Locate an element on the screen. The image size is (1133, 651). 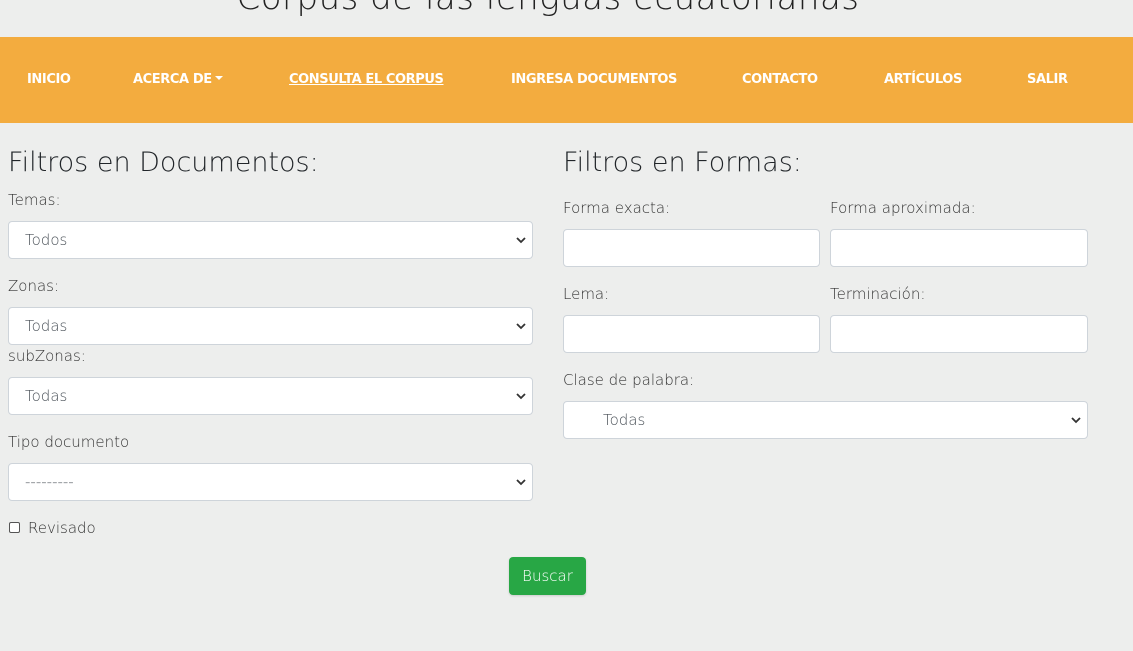
dropdown-caret-icon is located at coordinates (218, 77).